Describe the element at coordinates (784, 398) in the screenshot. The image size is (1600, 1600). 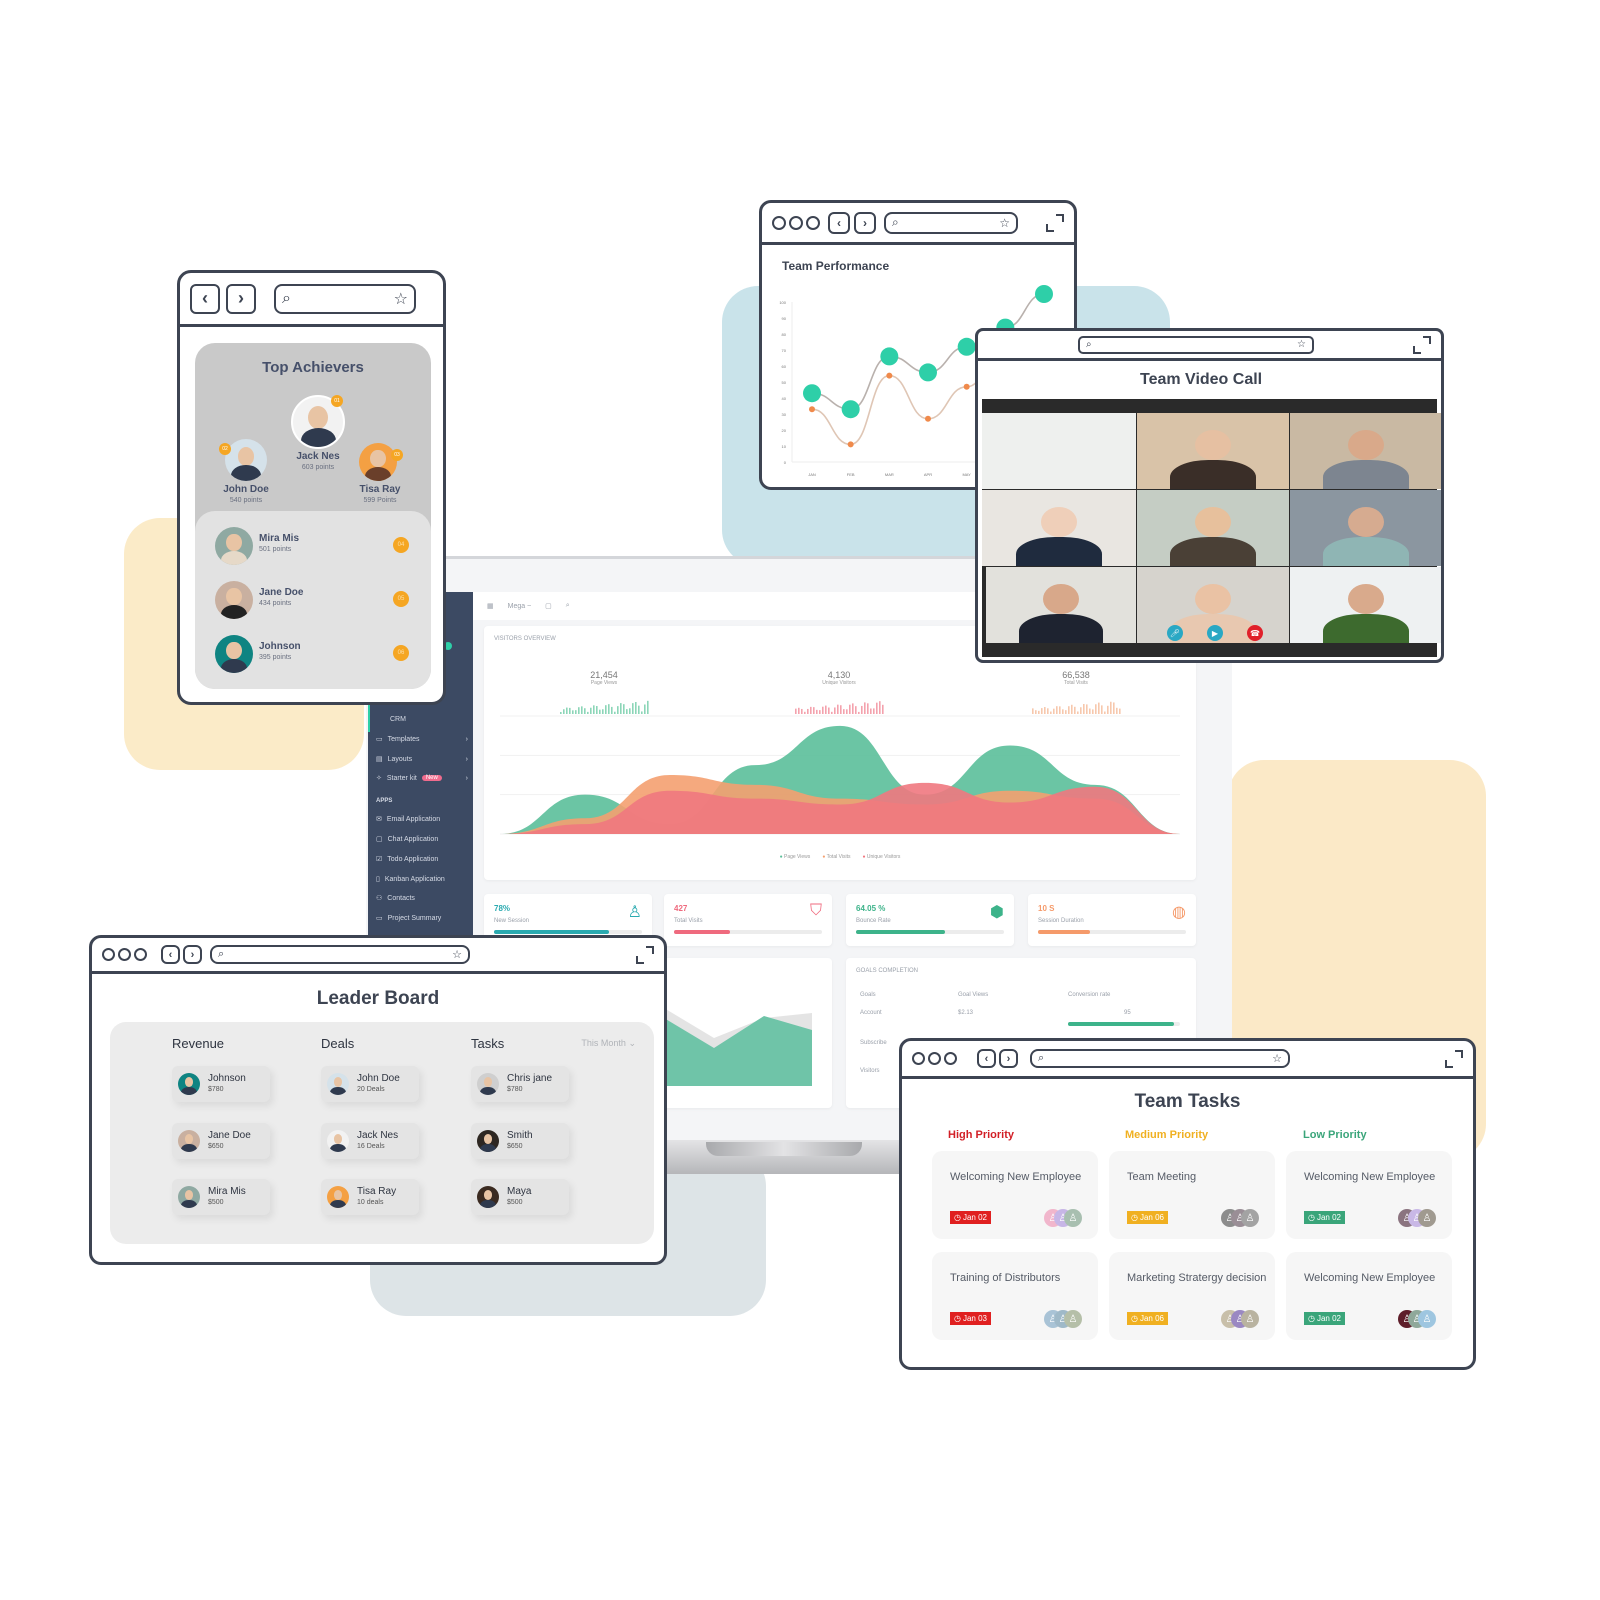
I see `y-tick-label: 40` at that location.